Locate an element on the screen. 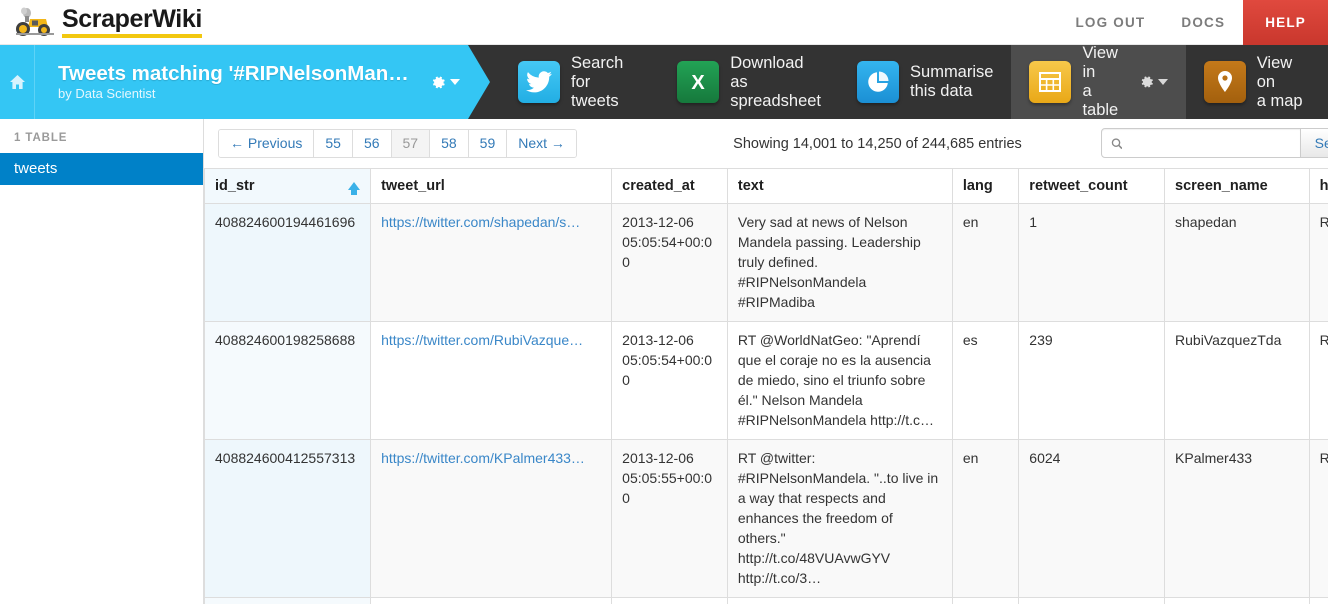 The height and width of the screenshot is (604, 1328). cell-retweet_count: 0 is located at coordinates (1092, 600).